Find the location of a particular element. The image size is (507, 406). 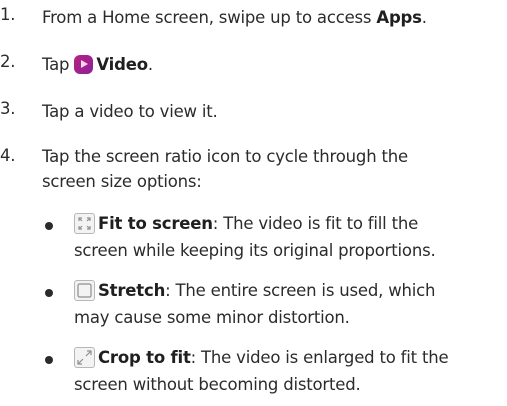

option-text-line2: may cause some minor distortion. is located at coordinates (212, 317).